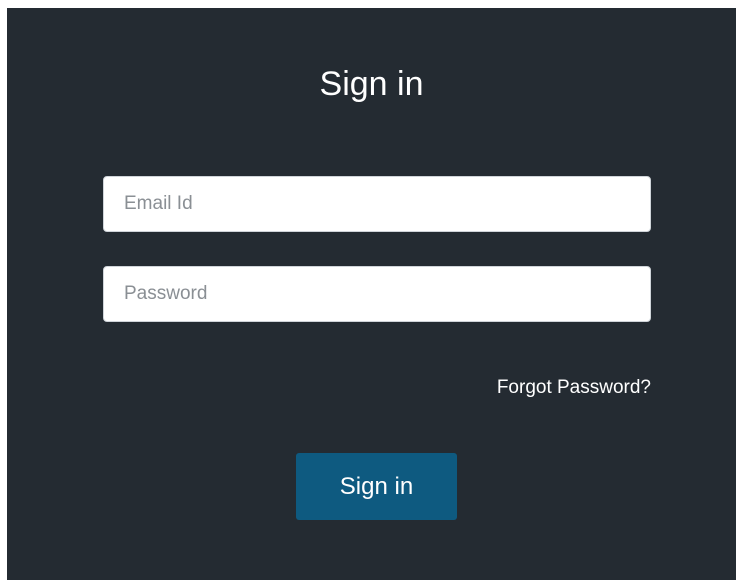 This screenshot has height=580, width=736. What do you see at coordinates (371, 84) in the screenshot?
I see `page-title: Sign in` at bounding box center [371, 84].